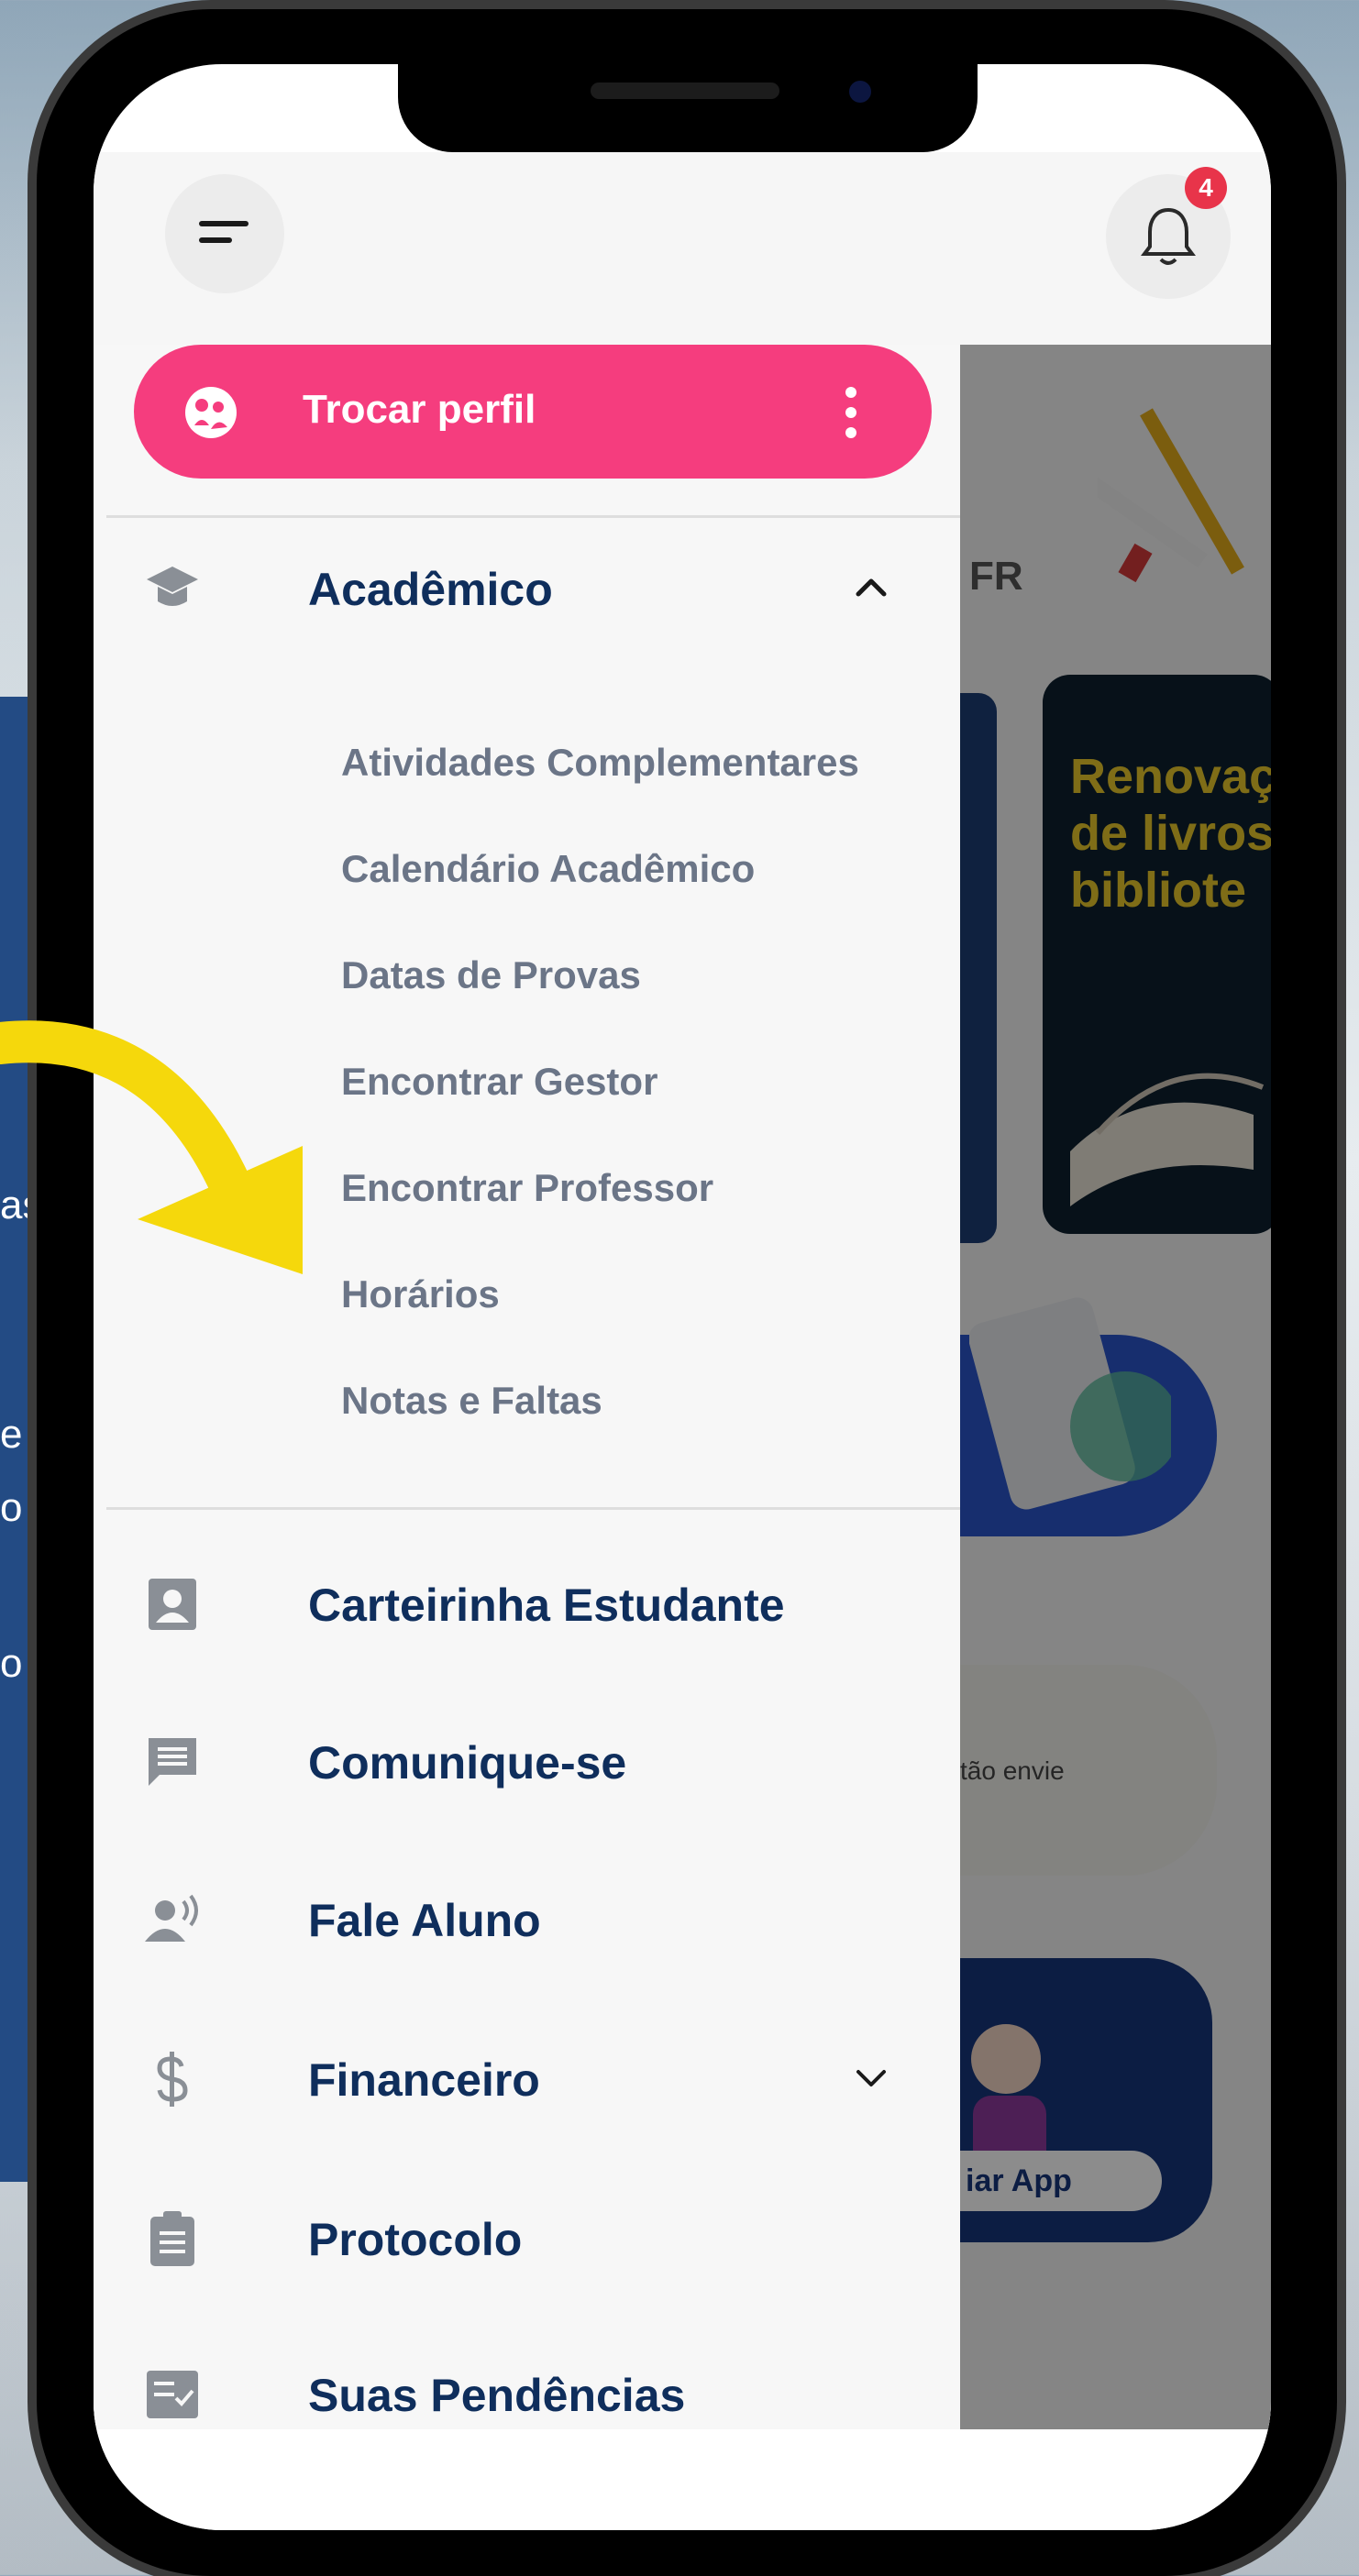 The height and width of the screenshot is (2576, 1359). I want to click on menu-item-label: Fale Aluno, so click(424, 1920).